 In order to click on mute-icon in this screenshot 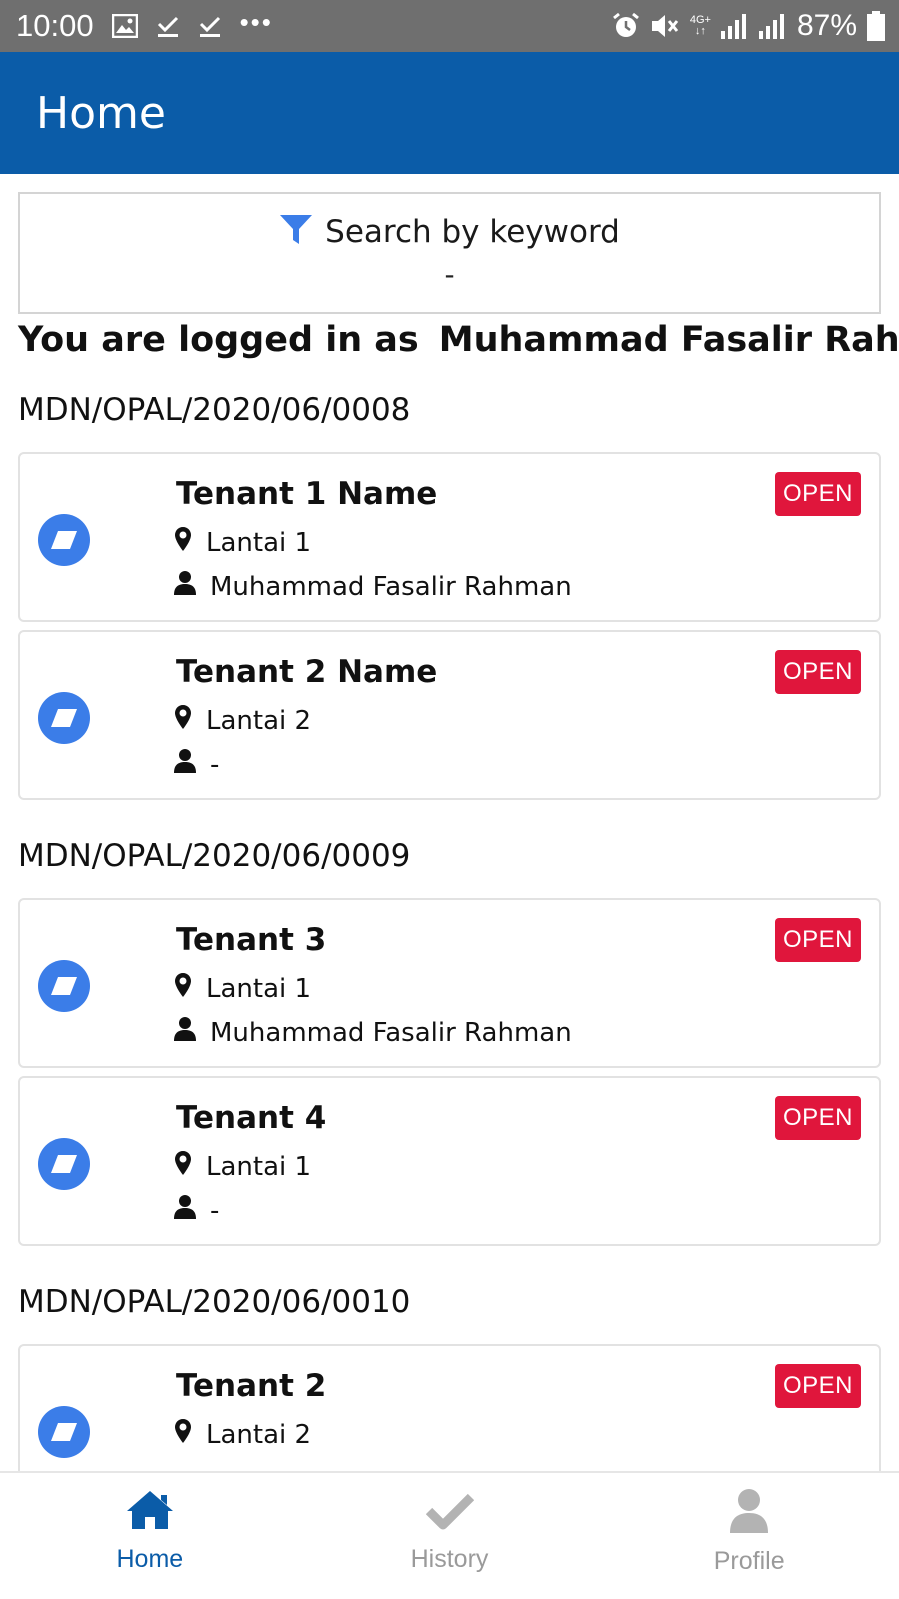, I will do `click(665, 26)`.